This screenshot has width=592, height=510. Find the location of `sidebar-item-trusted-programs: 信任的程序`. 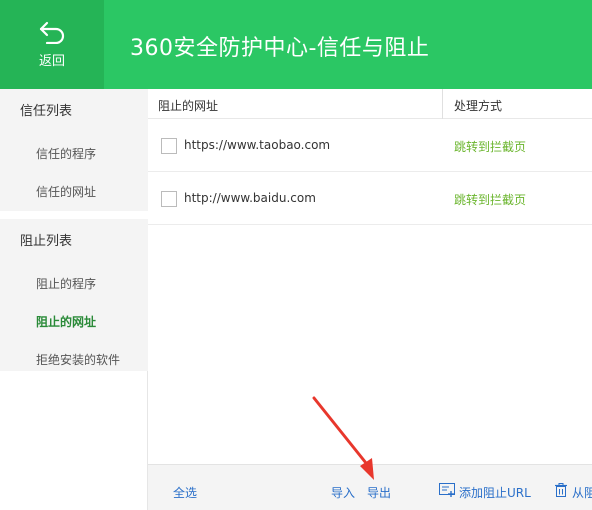

sidebar-item-trusted-programs: 信任的程序 is located at coordinates (74, 154).